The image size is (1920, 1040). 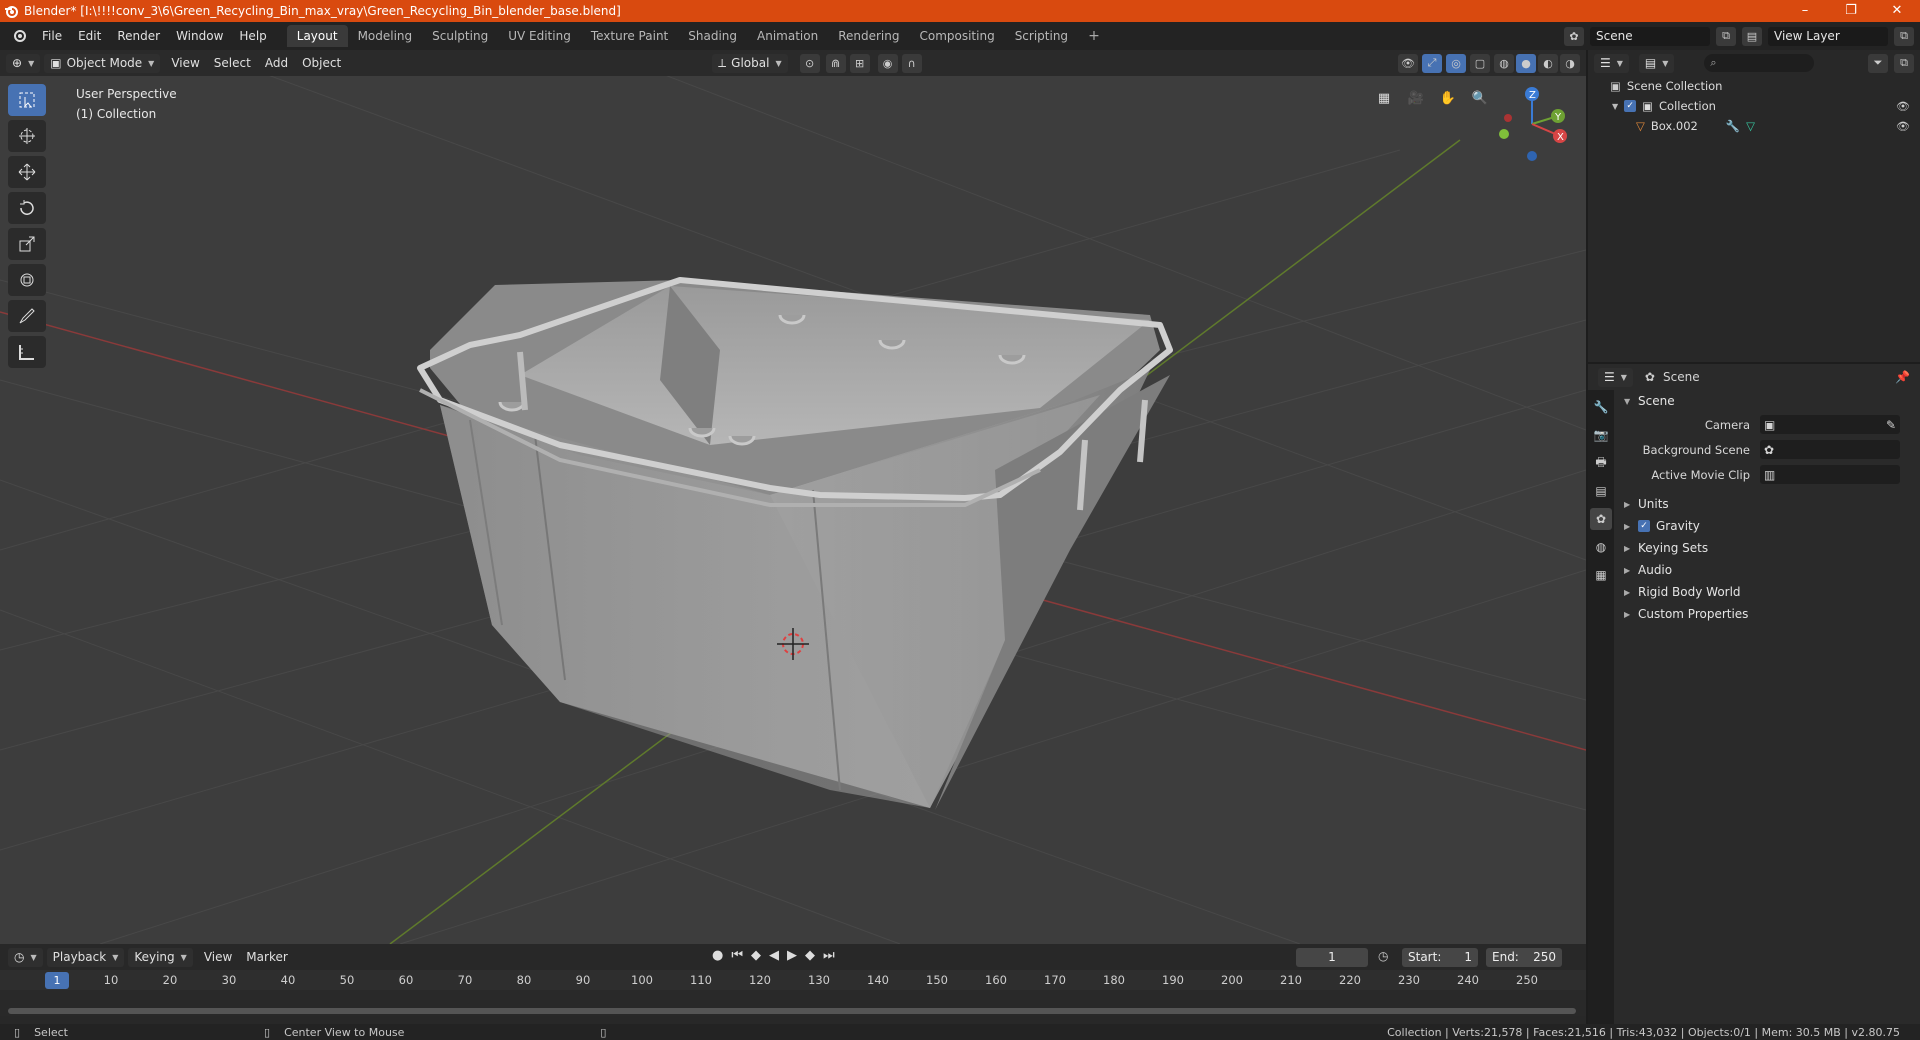 What do you see at coordinates (1650, 36) in the screenshot?
I see `scene-field: Scene` at bounding box center [1650, 36].